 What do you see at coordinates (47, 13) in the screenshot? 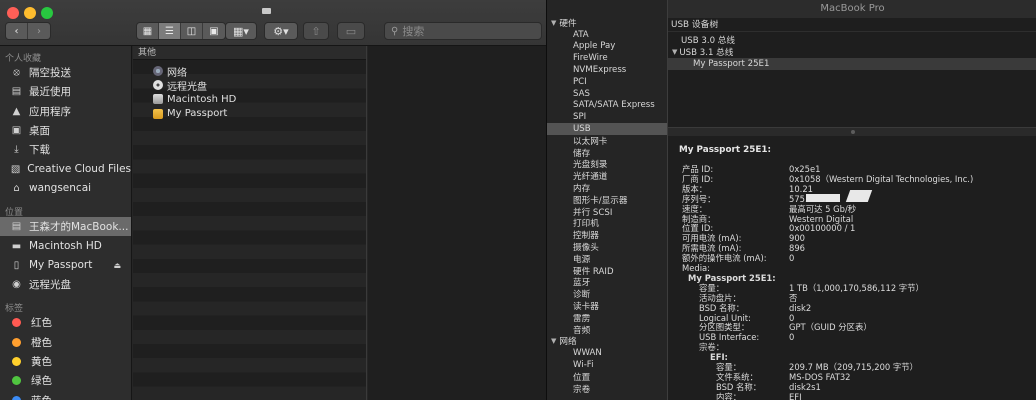
I see `zoom-window-button` at bounding box center [47, 13].